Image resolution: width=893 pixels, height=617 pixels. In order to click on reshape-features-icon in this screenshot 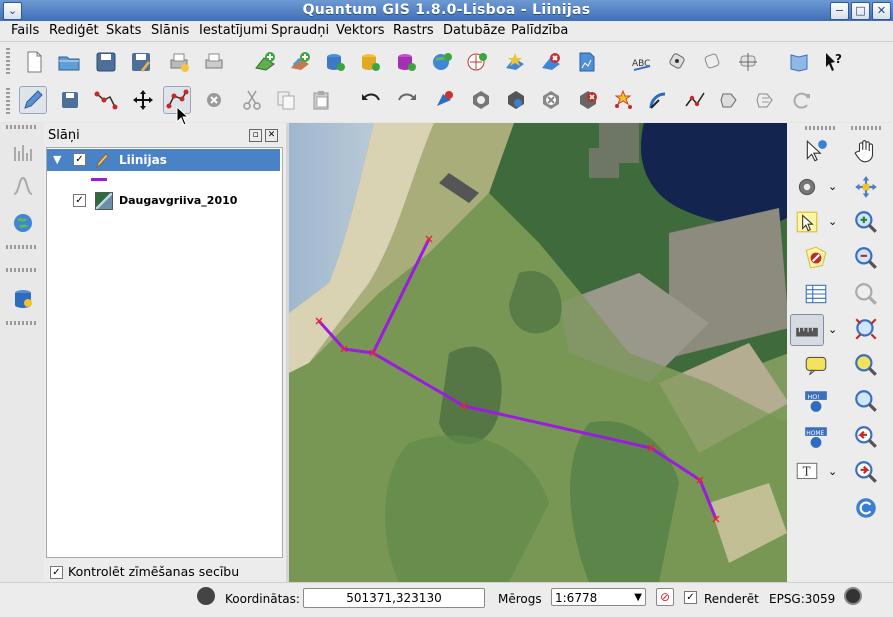, I will do `click(623, 100)`.